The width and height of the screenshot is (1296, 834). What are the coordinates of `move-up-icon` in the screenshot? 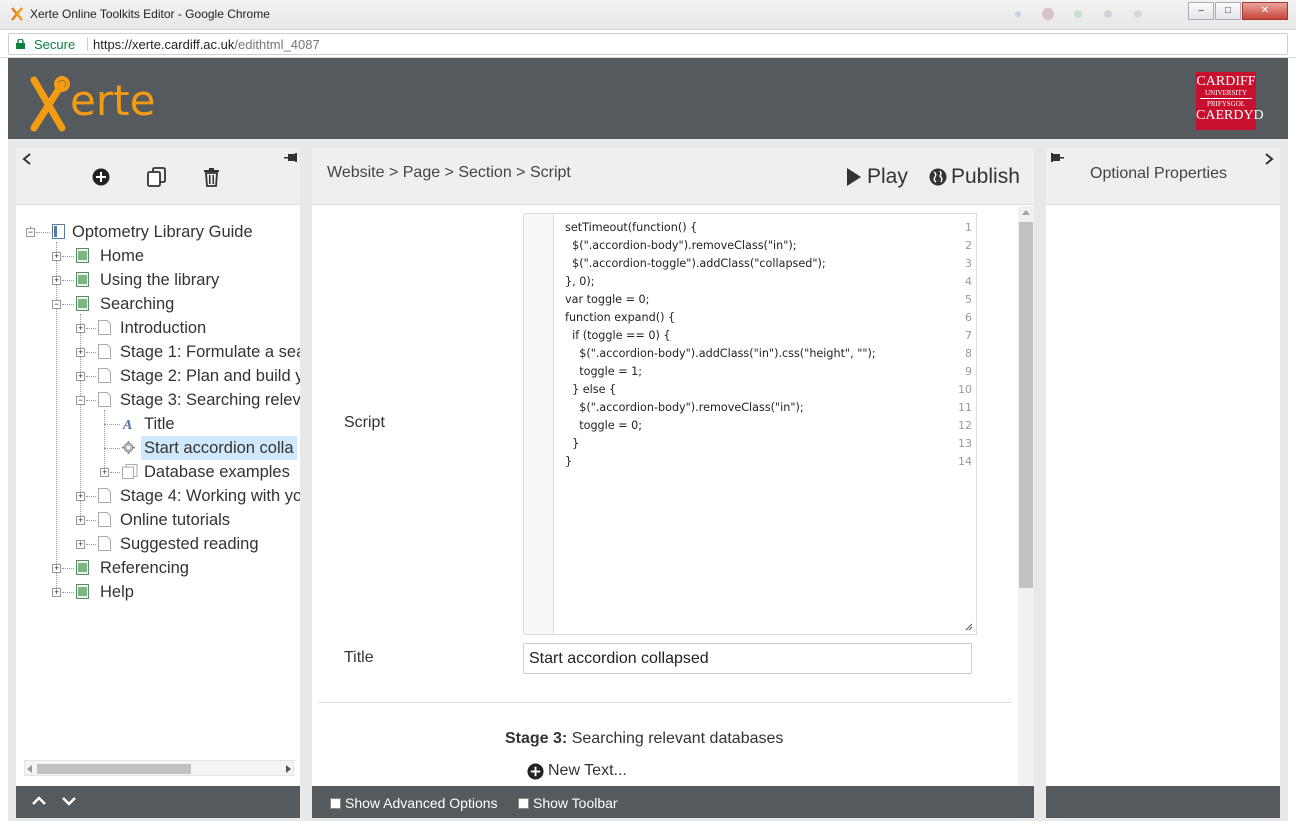 It's located at (39, 801).